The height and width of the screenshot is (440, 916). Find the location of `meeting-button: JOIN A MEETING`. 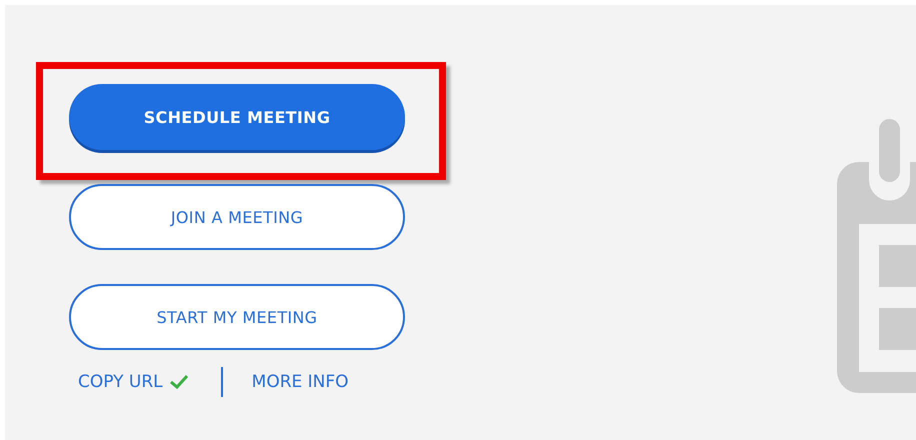

meeting-button: JOIN A MEETING is located at coordinates (237, 217).